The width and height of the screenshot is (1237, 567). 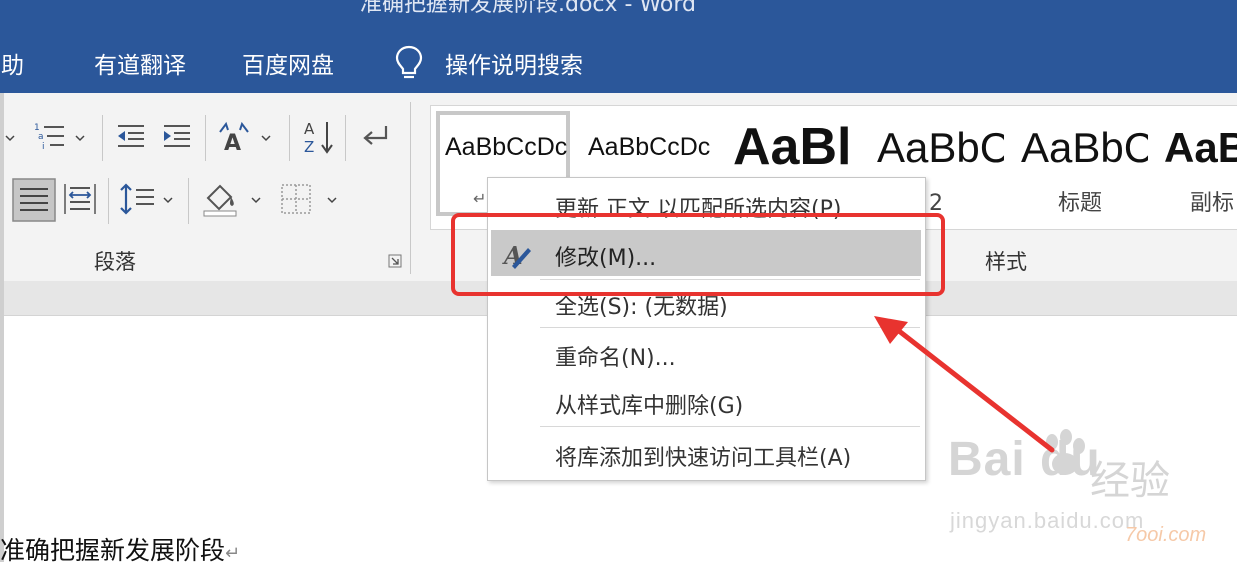 I want to click on highlight-box, so click(x=698, y=254).